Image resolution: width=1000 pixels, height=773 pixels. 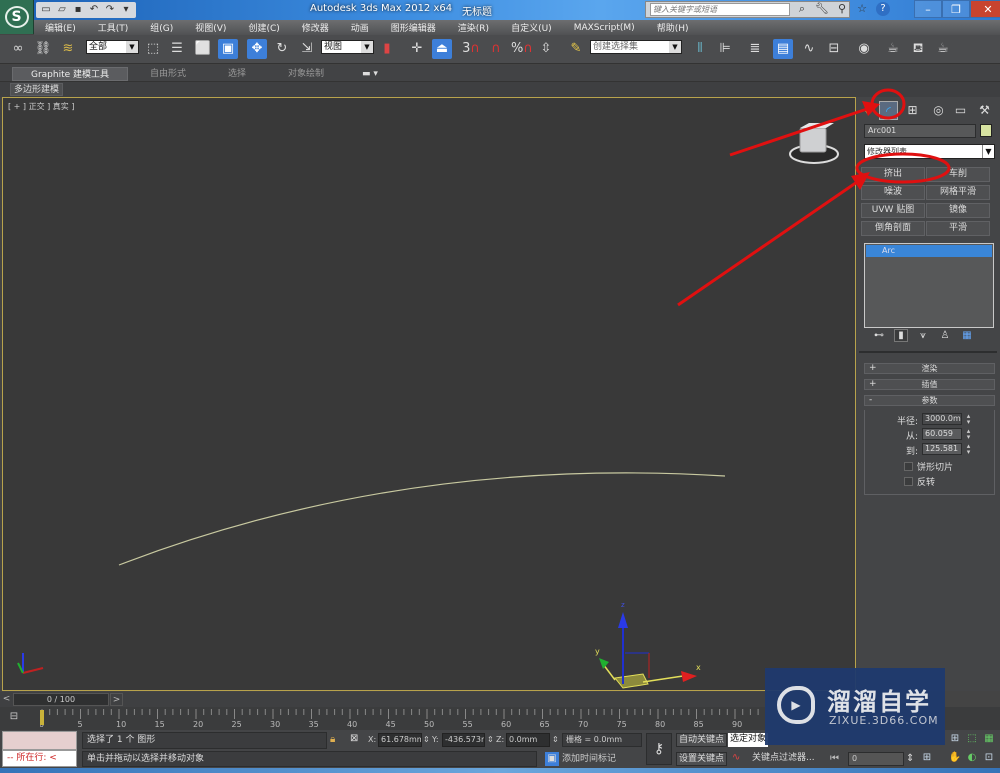 I want to click on unlink-icon: ⛓, so click(x=43, y=49).